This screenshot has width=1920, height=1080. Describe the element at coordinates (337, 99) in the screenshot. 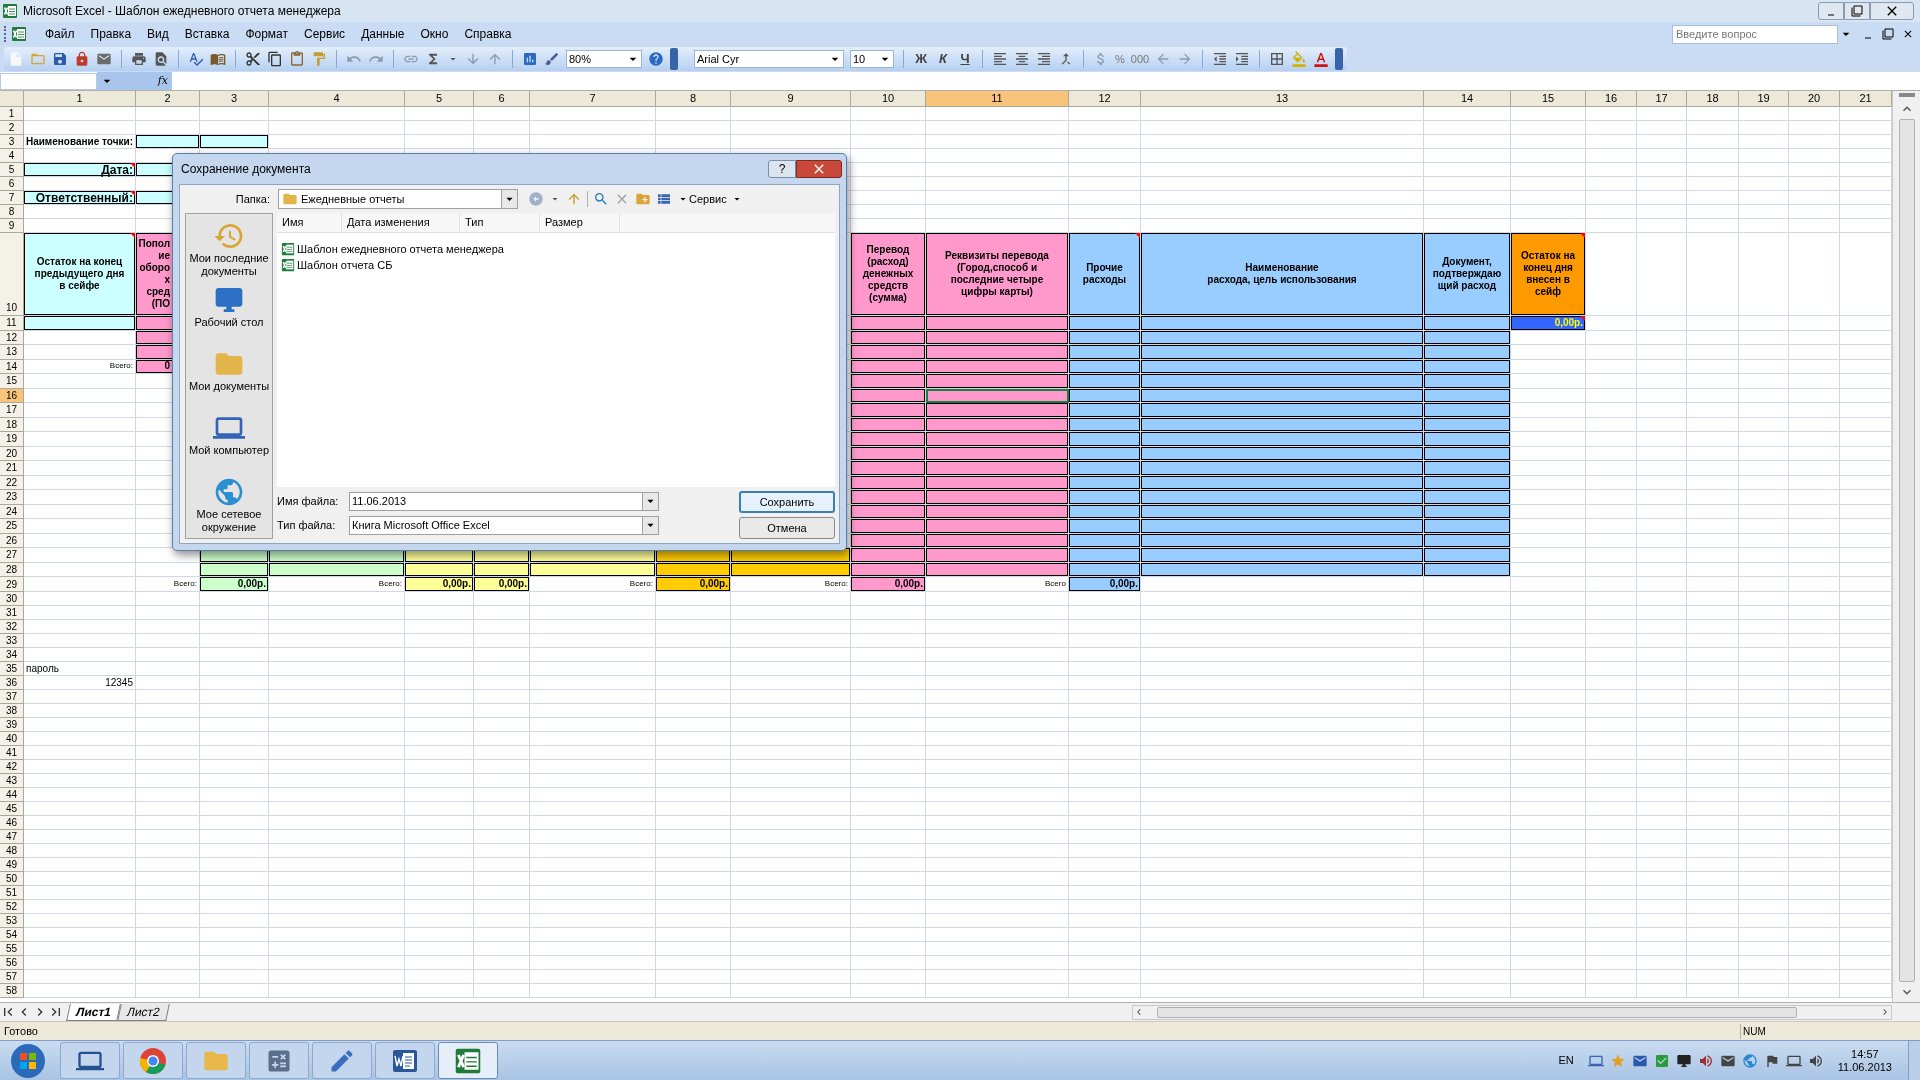

I see `column-header: 4` at that location.